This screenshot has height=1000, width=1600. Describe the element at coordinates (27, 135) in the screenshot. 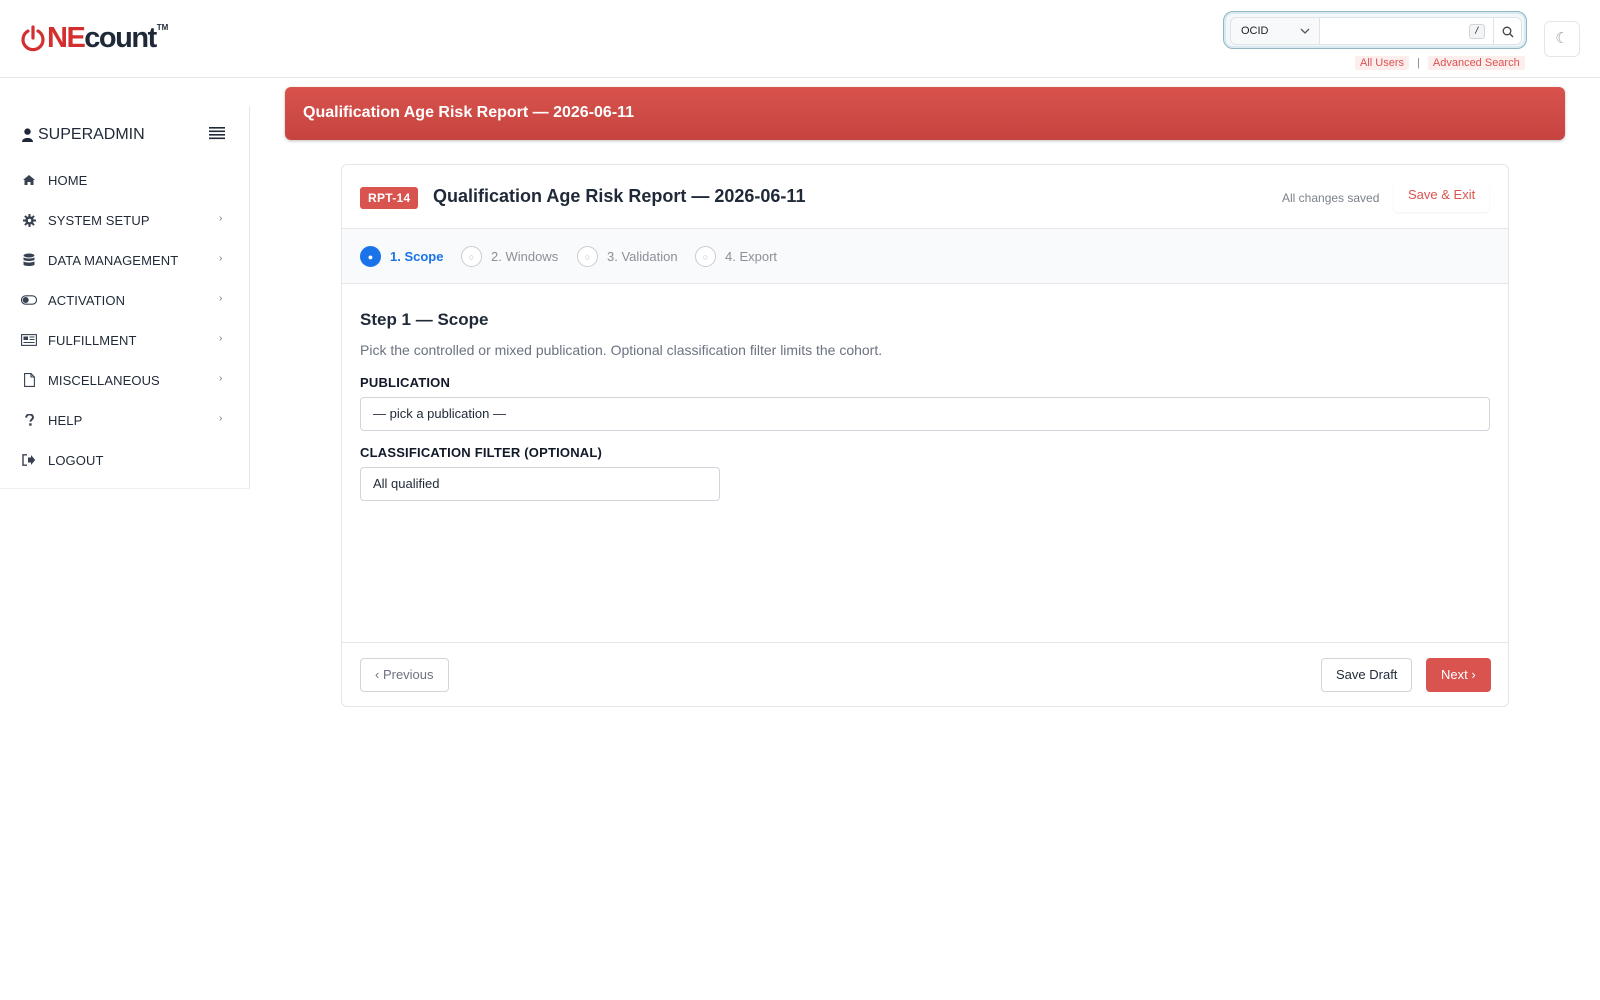

I see `user-icon` at that location.